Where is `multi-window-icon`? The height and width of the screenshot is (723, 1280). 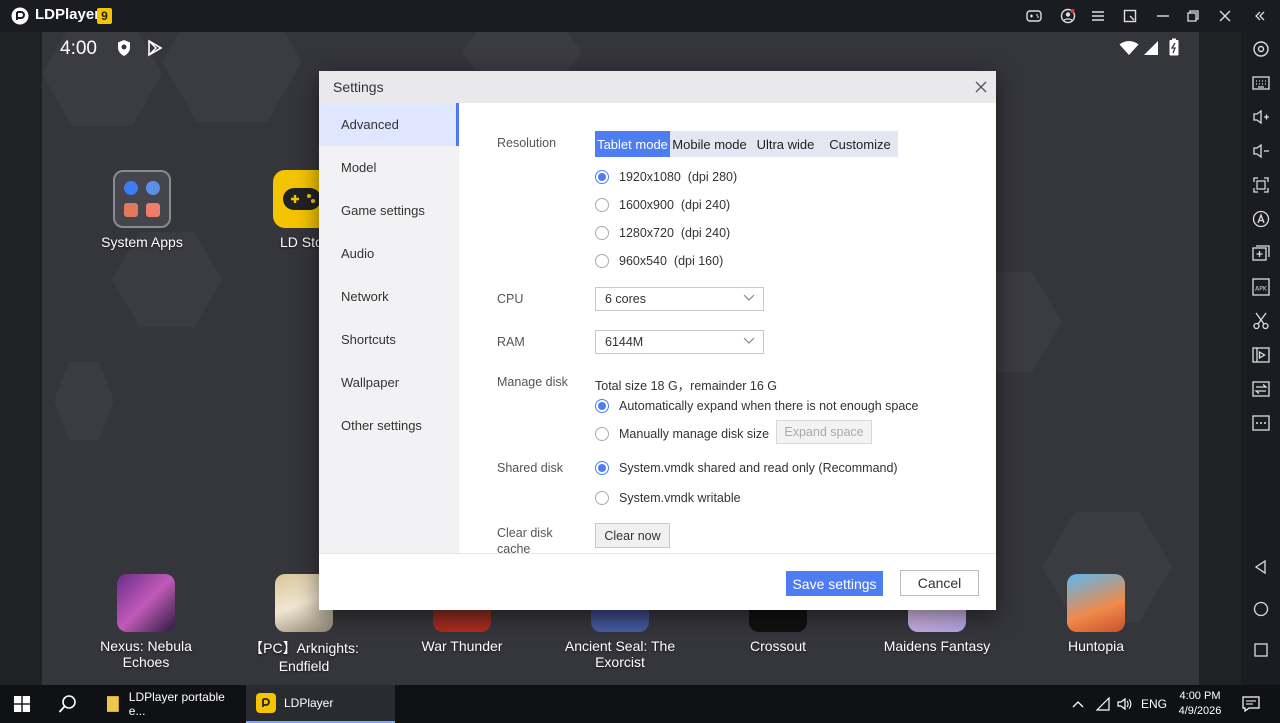
multi-window-icon is located at coordinates (1130, 16).